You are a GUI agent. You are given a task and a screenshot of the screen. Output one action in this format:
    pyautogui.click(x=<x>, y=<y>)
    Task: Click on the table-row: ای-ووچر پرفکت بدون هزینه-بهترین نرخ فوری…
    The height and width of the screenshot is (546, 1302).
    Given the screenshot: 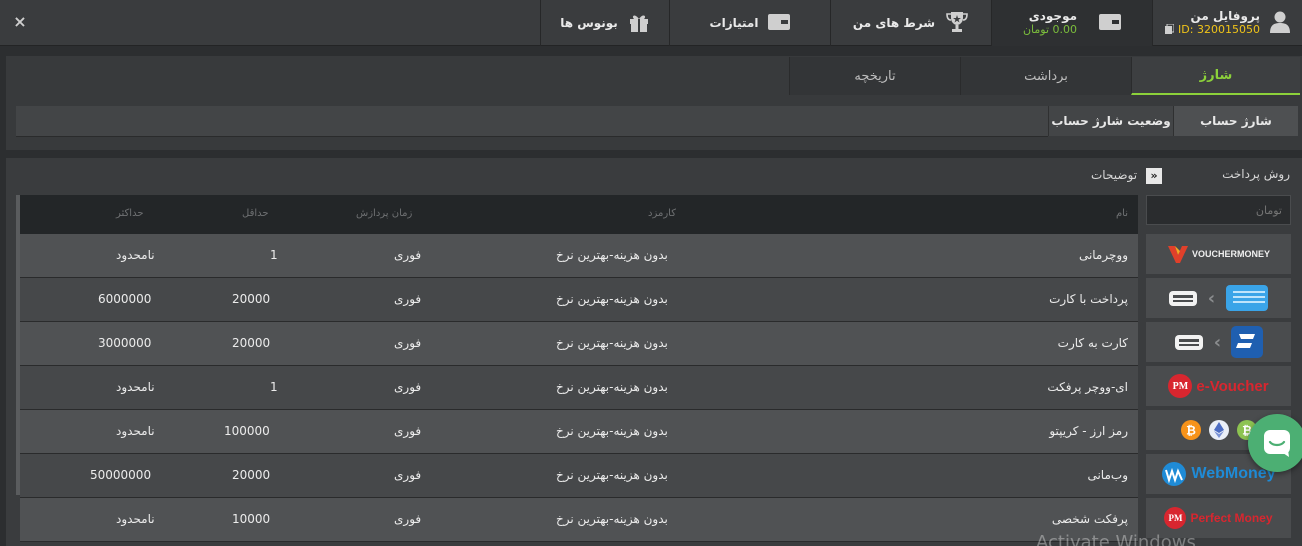 What is the action you would take?
    pyautogui.click(x=579, y=388)
    